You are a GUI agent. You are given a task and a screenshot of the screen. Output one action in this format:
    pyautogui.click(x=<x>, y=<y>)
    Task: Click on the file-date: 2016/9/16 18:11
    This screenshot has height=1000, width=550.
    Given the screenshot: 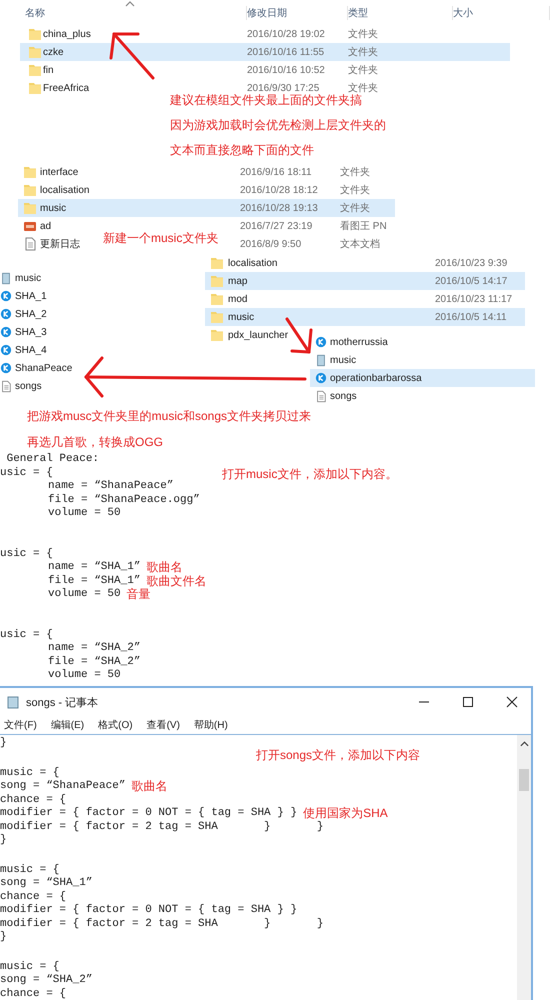 What is the action you would take?
    pyautogui.click(x=276, y=172)
    